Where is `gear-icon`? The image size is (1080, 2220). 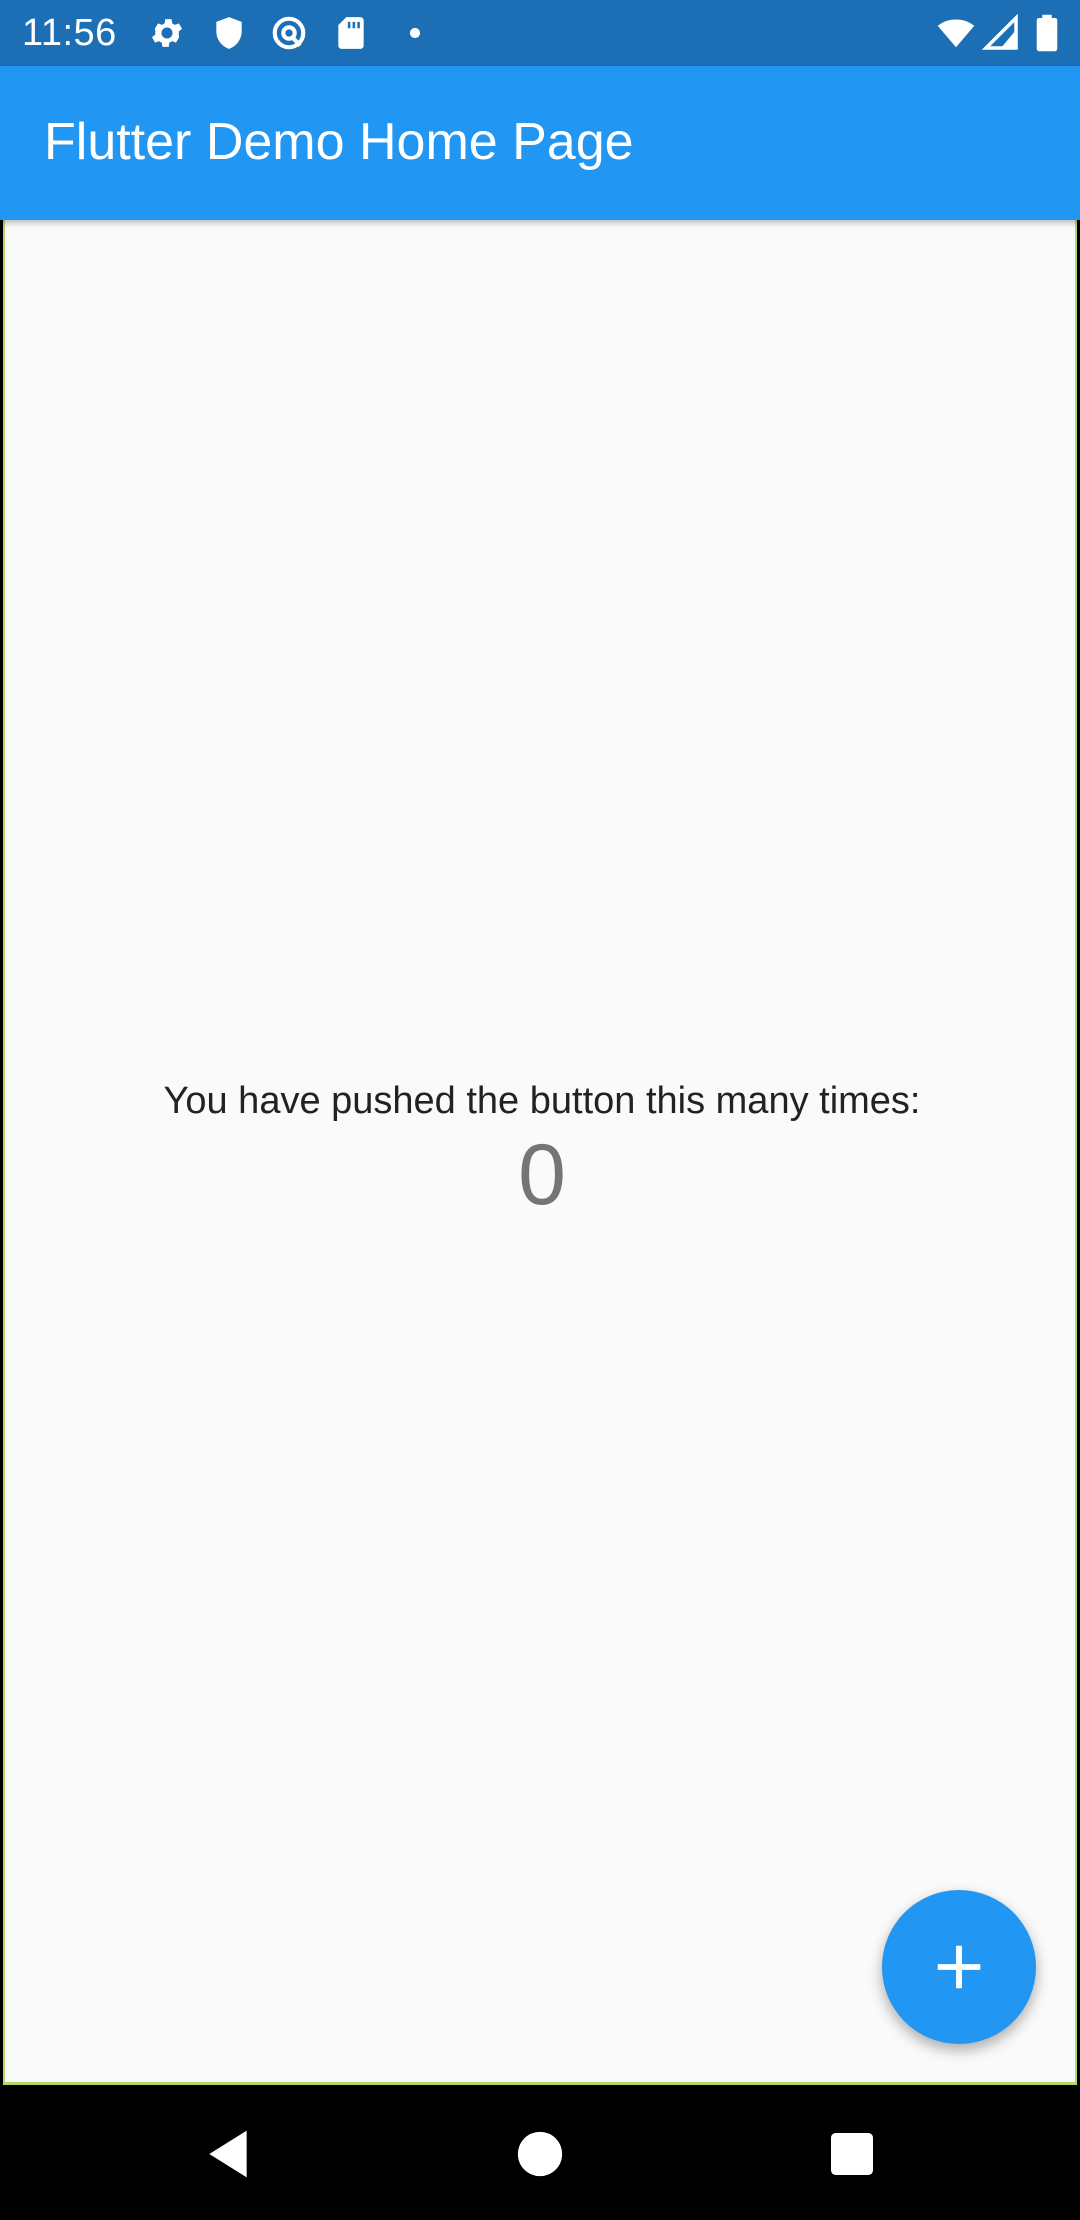 gear-icon is located at coordinates (167, 33).